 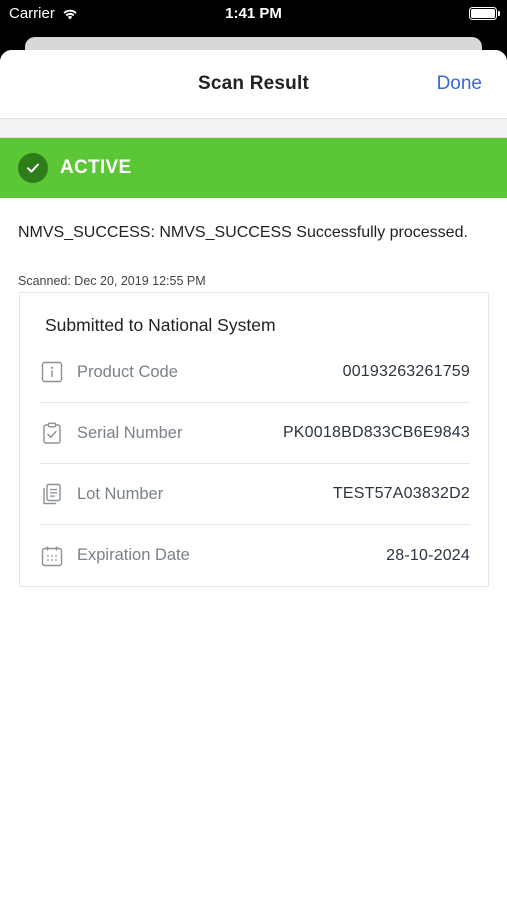 What do you see at coordinates (484, 13) in the screenshot?
I see `battery-icon` at bounding box center [484, 13].